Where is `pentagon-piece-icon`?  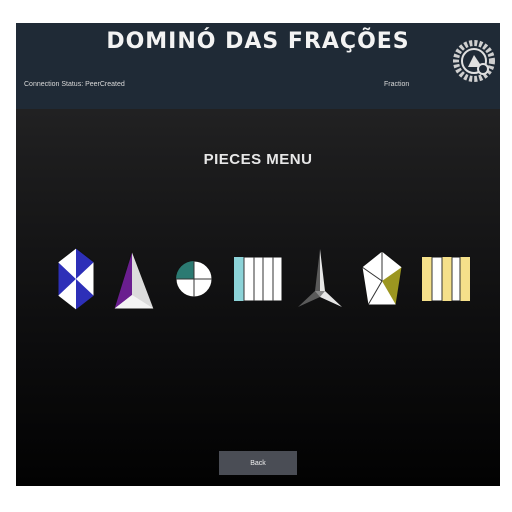 pentagon-piece-icon is located at coordinates (382, 278).